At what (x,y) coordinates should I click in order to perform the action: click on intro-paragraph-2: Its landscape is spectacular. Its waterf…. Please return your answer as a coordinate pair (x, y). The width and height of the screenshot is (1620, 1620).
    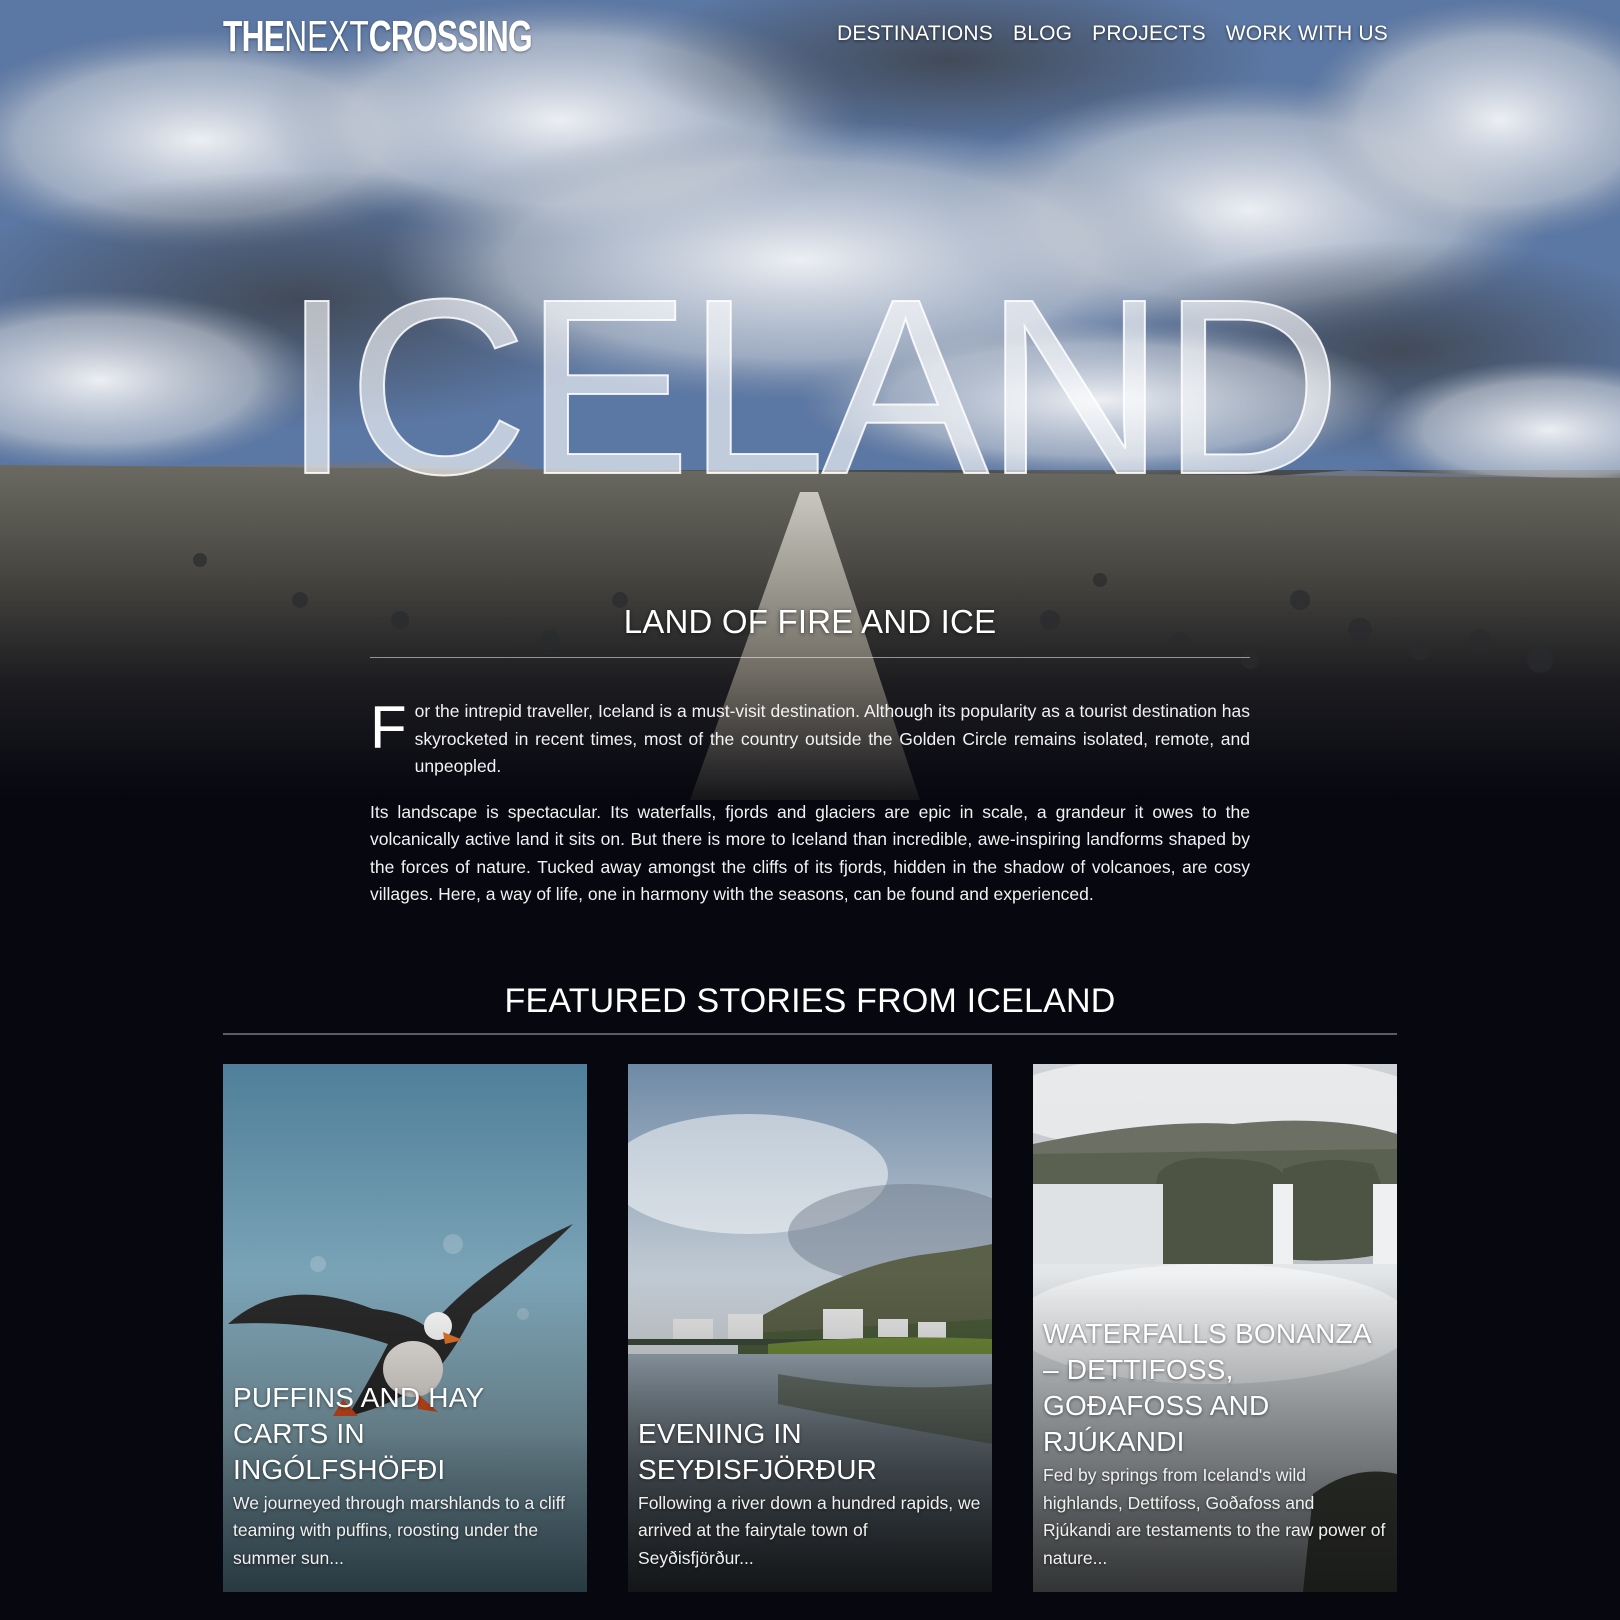
    Looking at the image, I should click on (810, 853).